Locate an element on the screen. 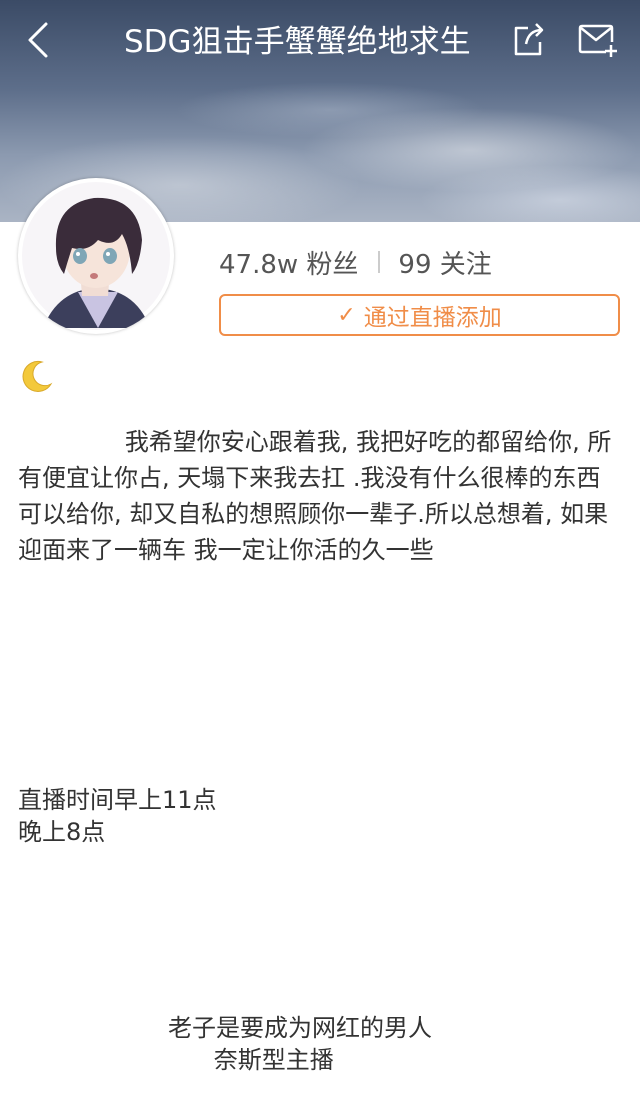 Image resolution: width=640 pixels, height=1099 pixels. following-count: 99 关注 is located at coordinates (444, 262).